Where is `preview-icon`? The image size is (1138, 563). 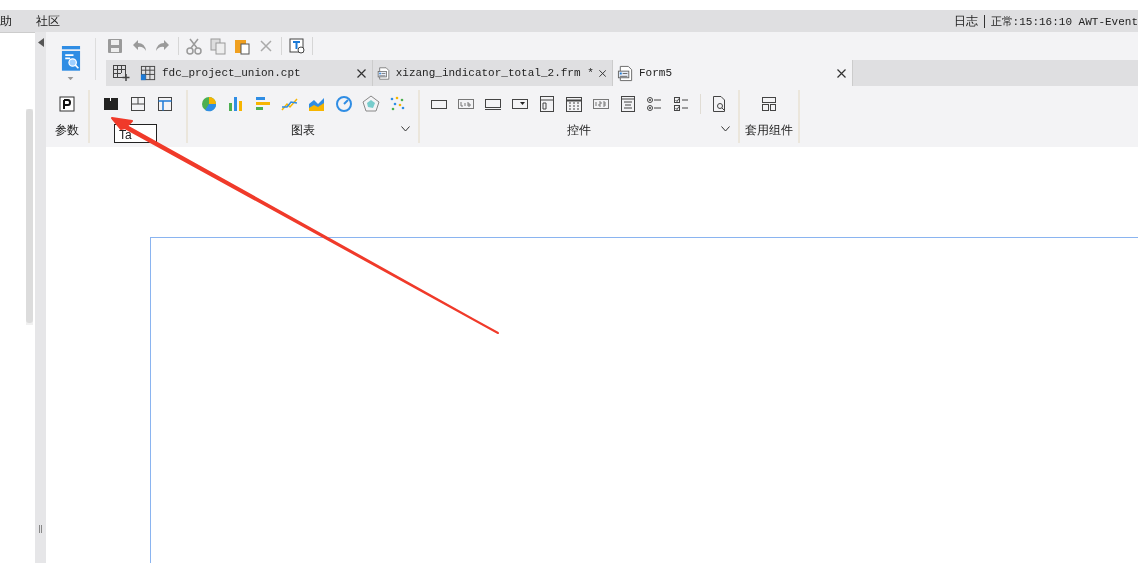
preview-icon is located at coordinates (719, 104).